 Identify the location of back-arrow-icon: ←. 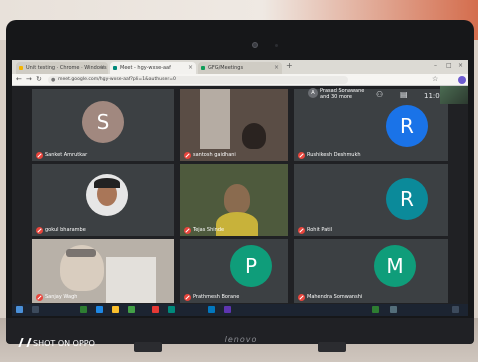
(19, 79).